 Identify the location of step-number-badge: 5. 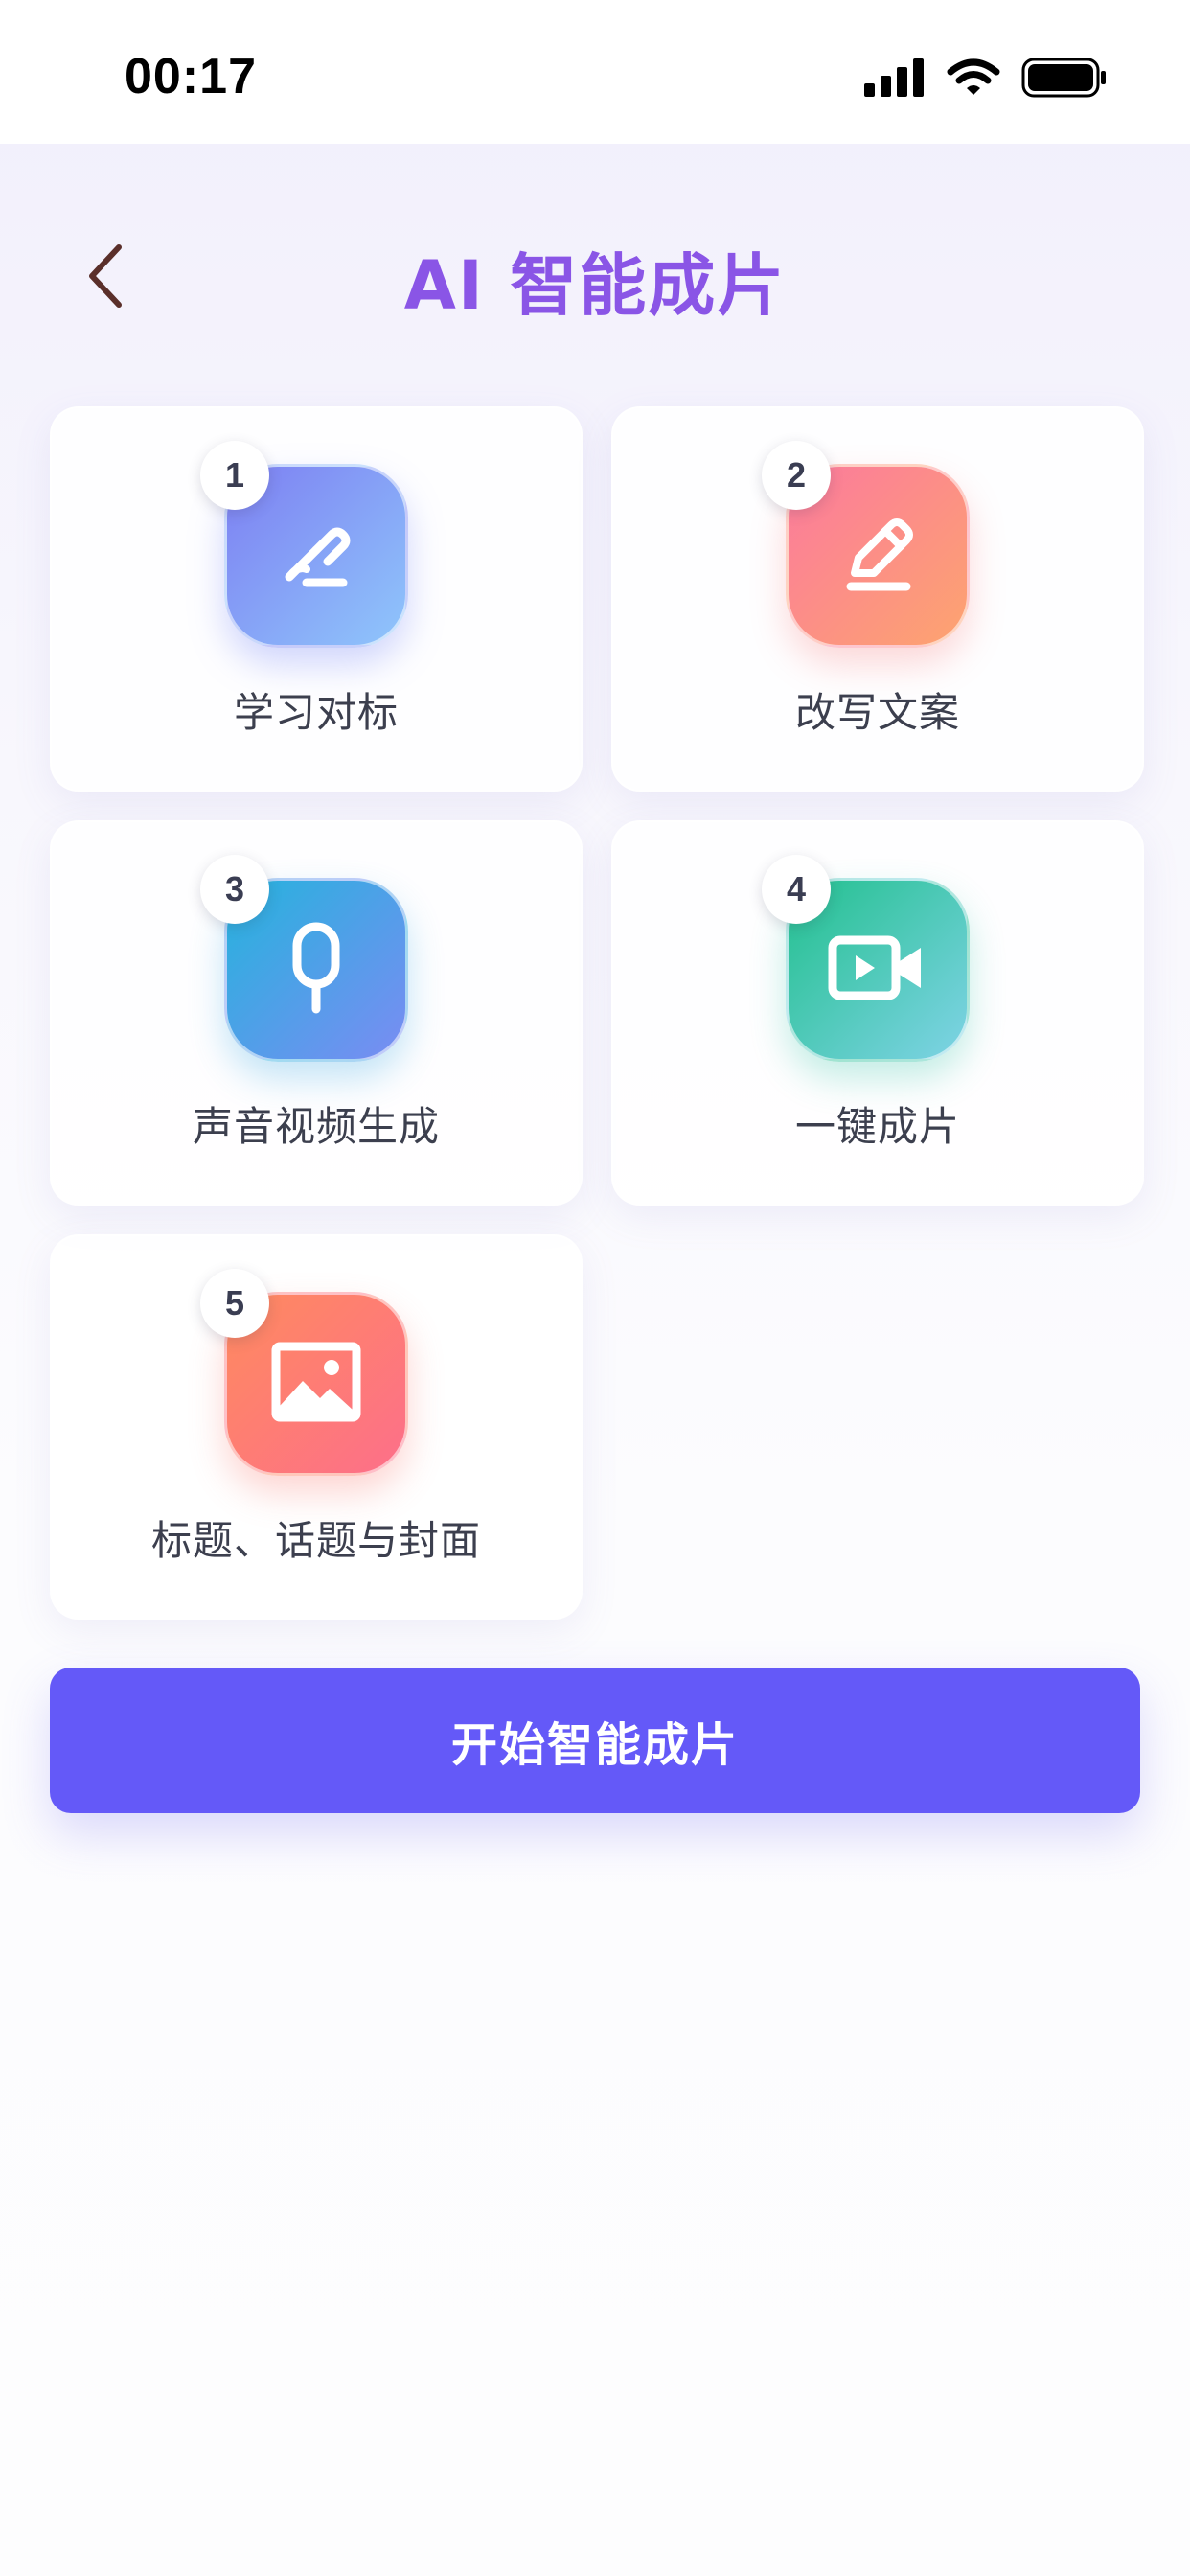
(234, 1303).